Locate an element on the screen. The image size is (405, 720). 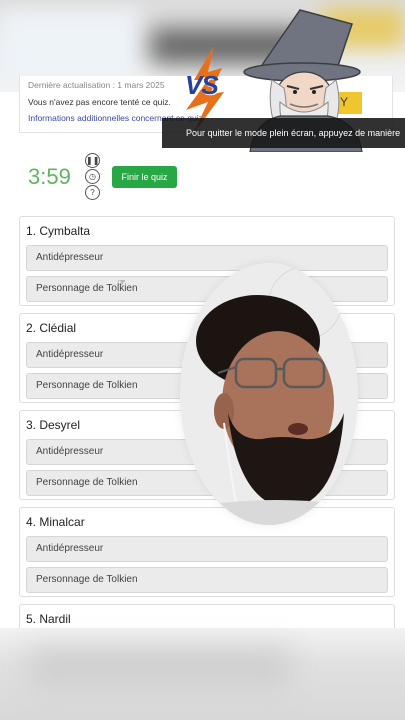
last-update-text: Dernière actualisation : 1 mars 2025 is located at coordinates (96, 85).